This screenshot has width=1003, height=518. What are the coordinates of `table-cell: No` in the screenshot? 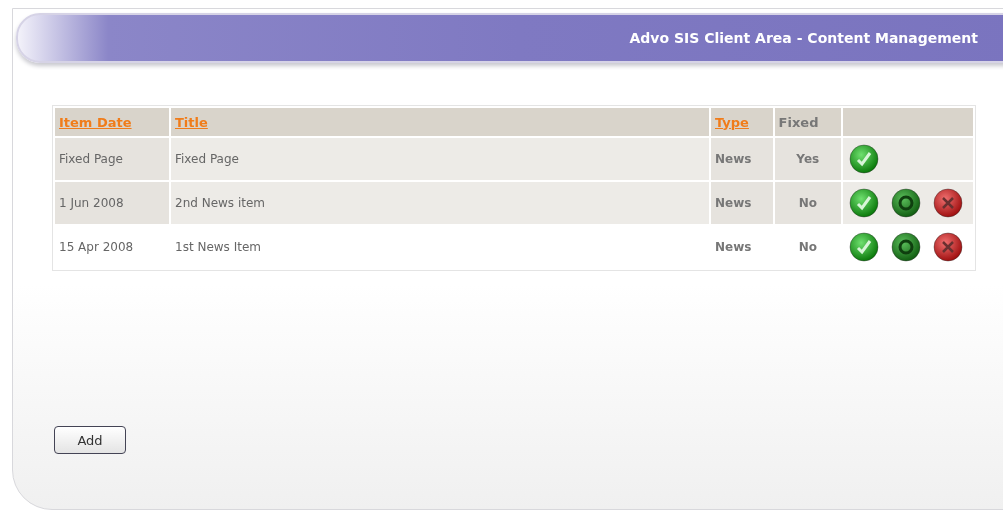 It's located at (807, 203).